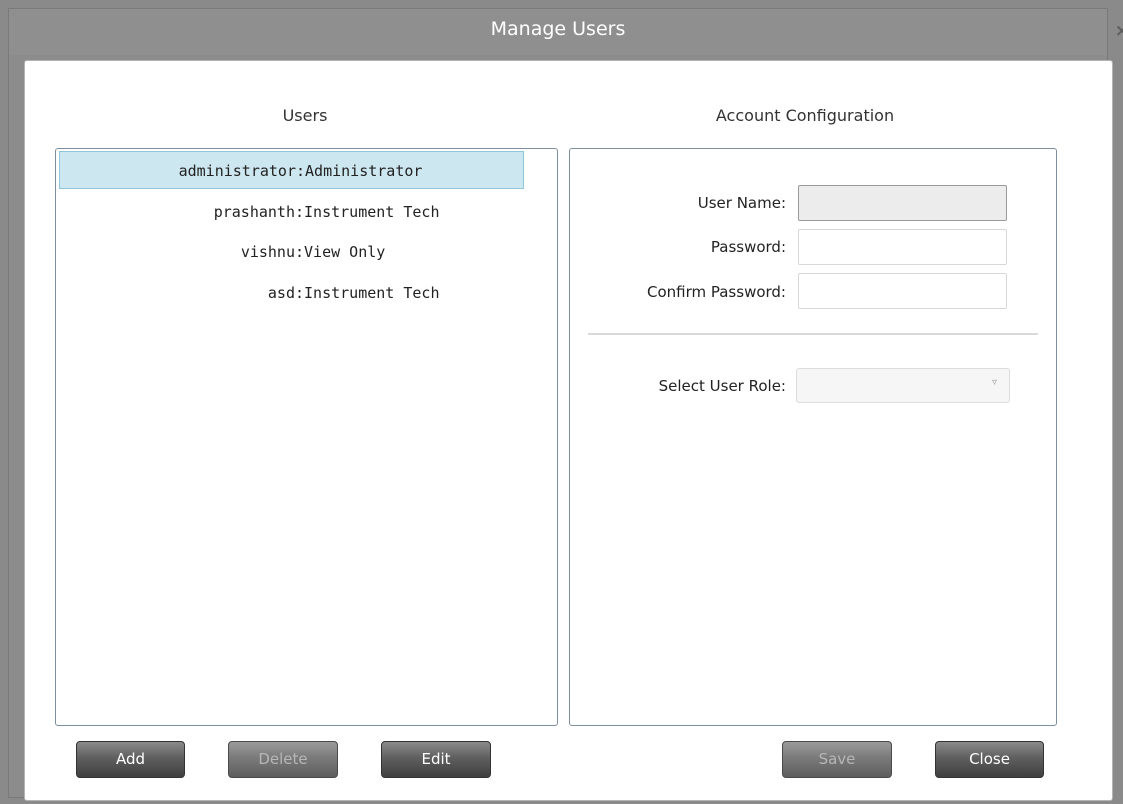  Describe the element at coordinates (837, 759) in the screenshot. I see `save-button: Save` at that location.